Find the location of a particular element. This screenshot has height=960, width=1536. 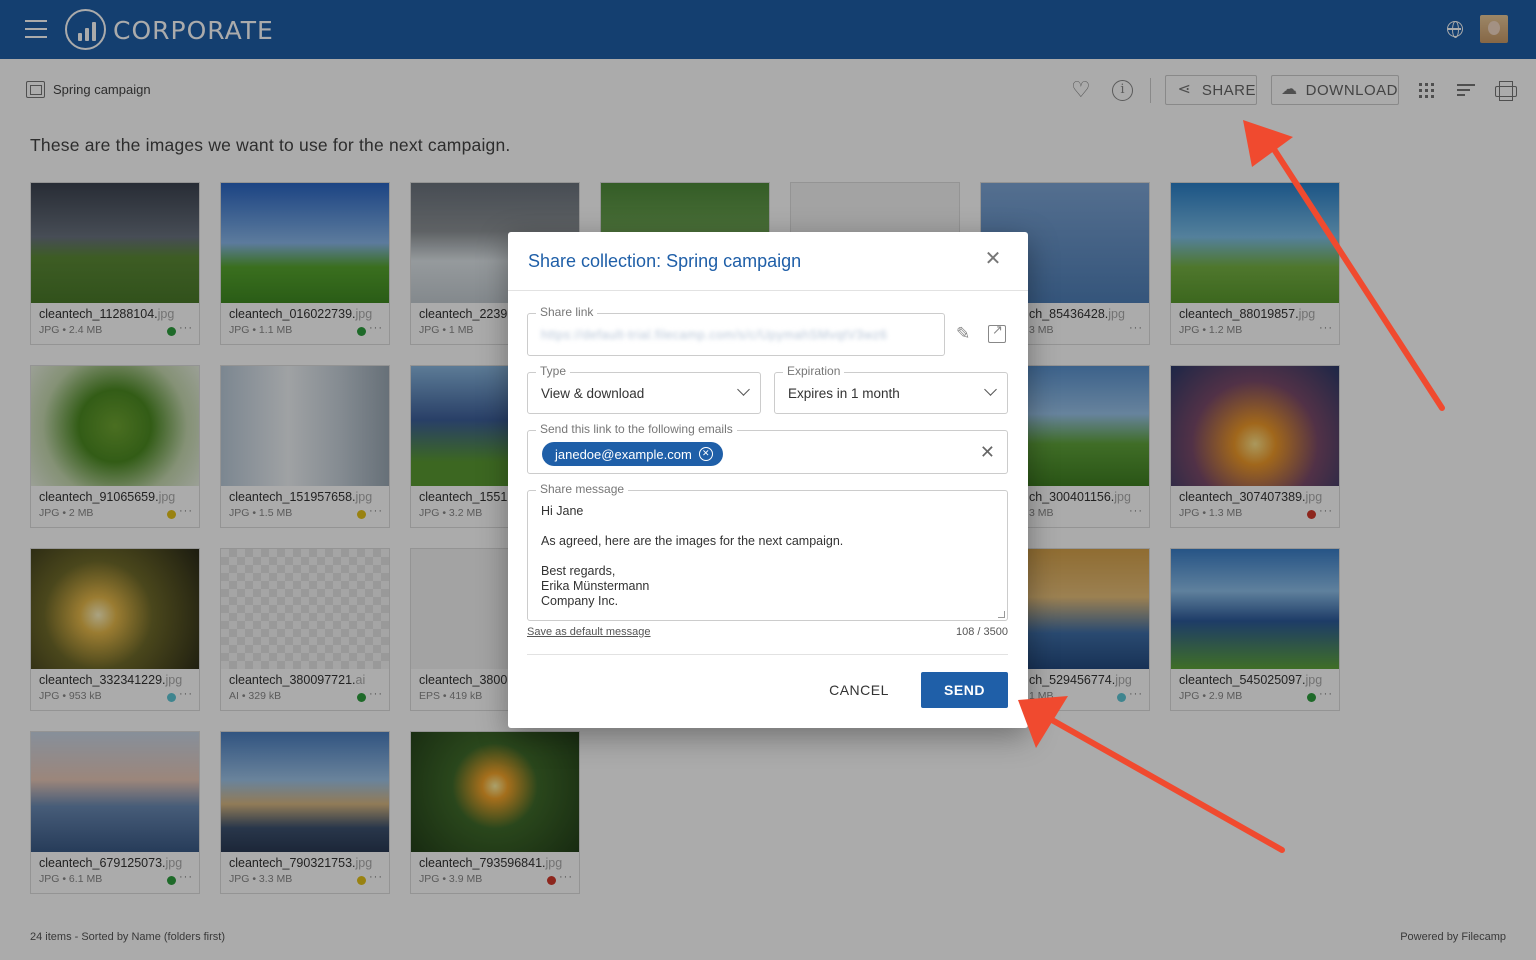

save-default-link: Save as default message is located at coordinates (589, 632).